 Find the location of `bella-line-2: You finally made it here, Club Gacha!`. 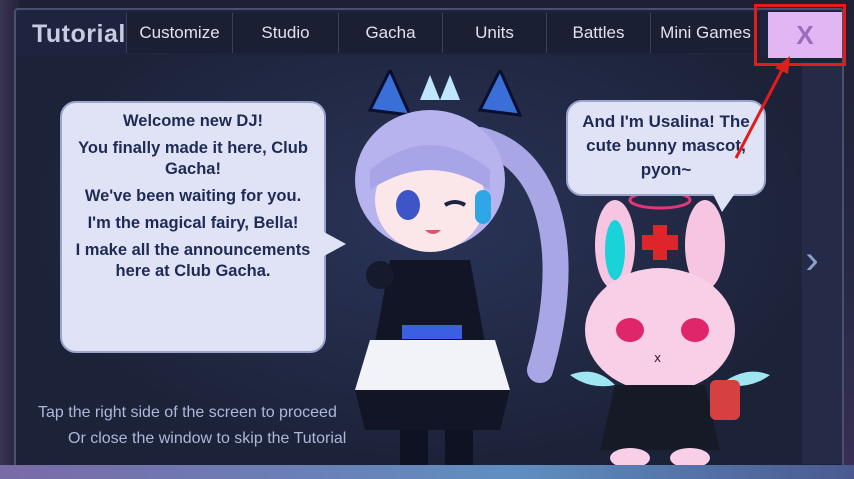

bella-line-2: You finally made it here, Club Gacha! is located at coordinates (193, 158).